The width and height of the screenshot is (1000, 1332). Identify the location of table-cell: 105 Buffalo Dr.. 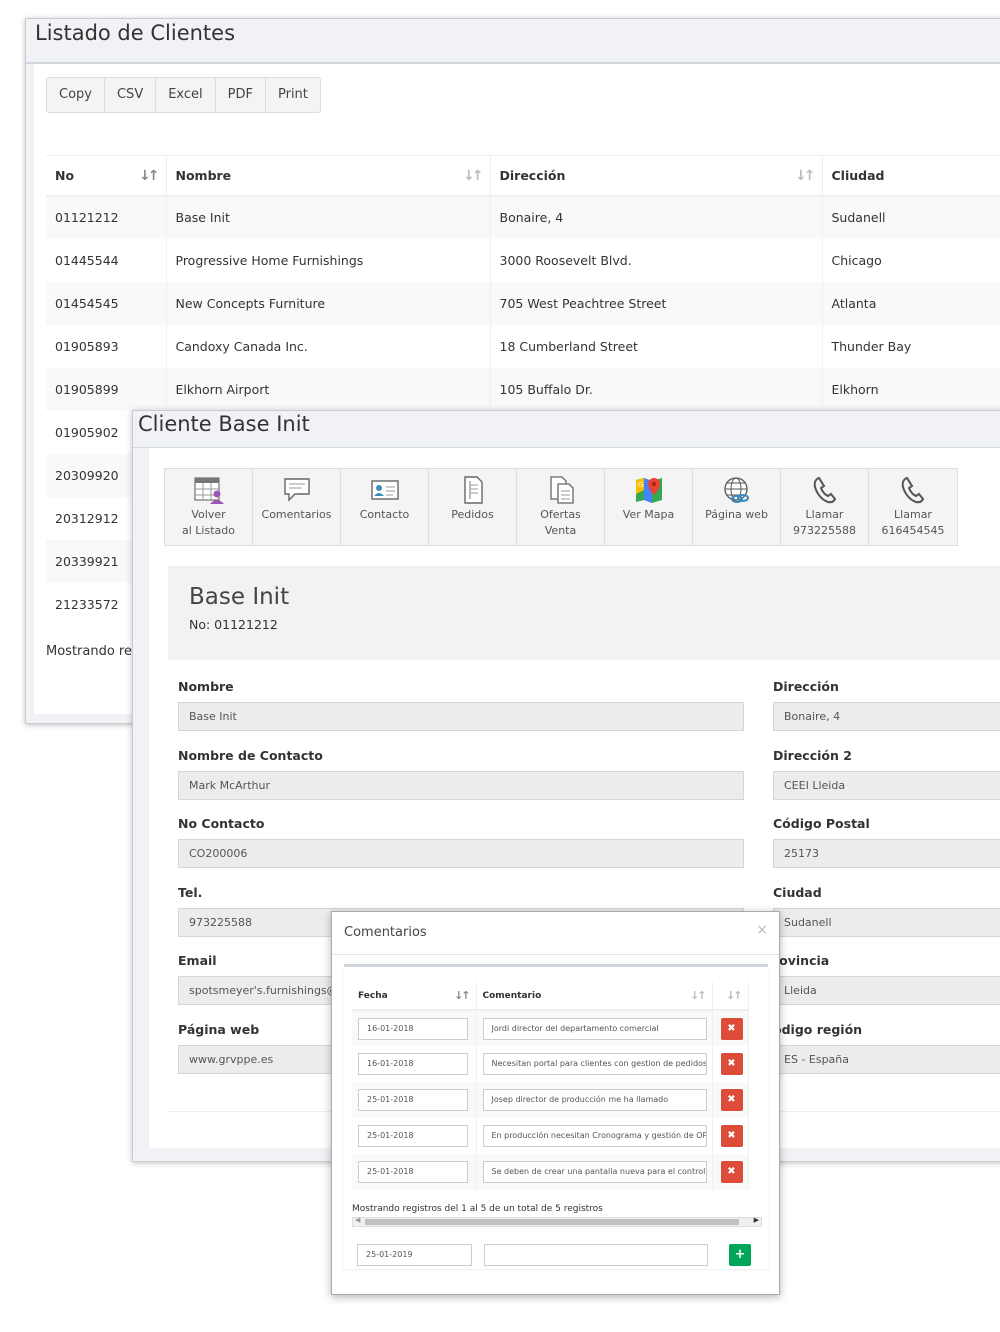
(656, 389).